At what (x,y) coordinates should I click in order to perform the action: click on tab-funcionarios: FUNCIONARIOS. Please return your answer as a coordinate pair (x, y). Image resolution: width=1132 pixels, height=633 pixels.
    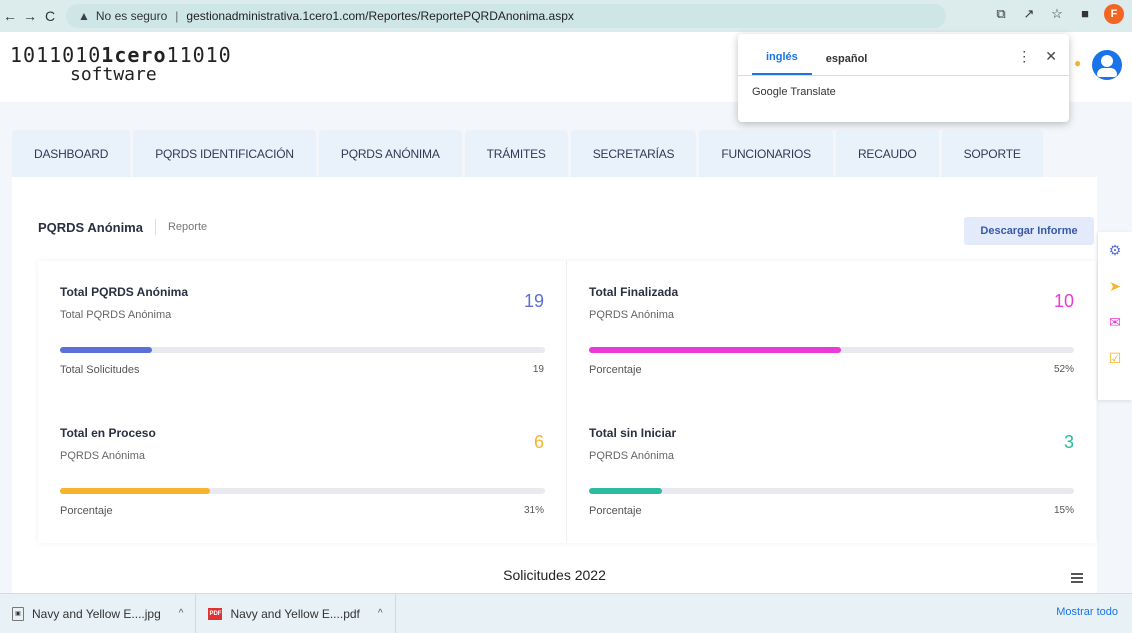
    Looking at the image, I should click on (766, 153).